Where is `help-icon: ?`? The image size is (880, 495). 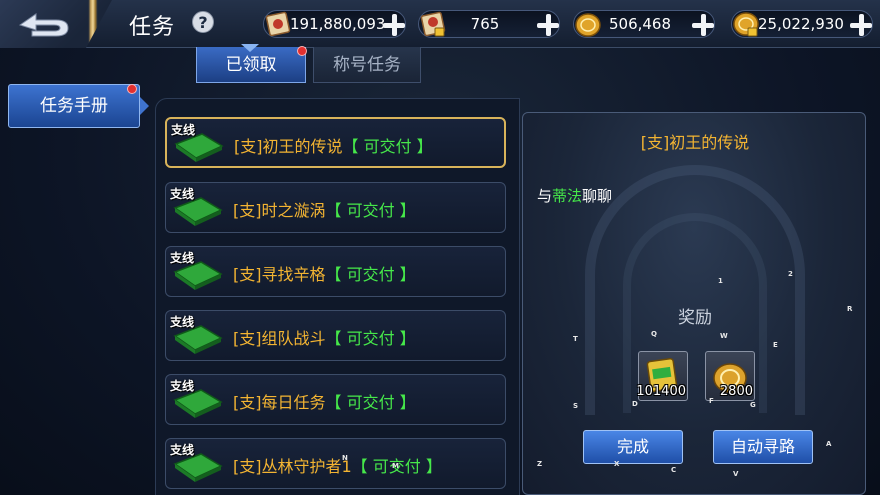
help-icon: ? is located at coordinates (203, 22).